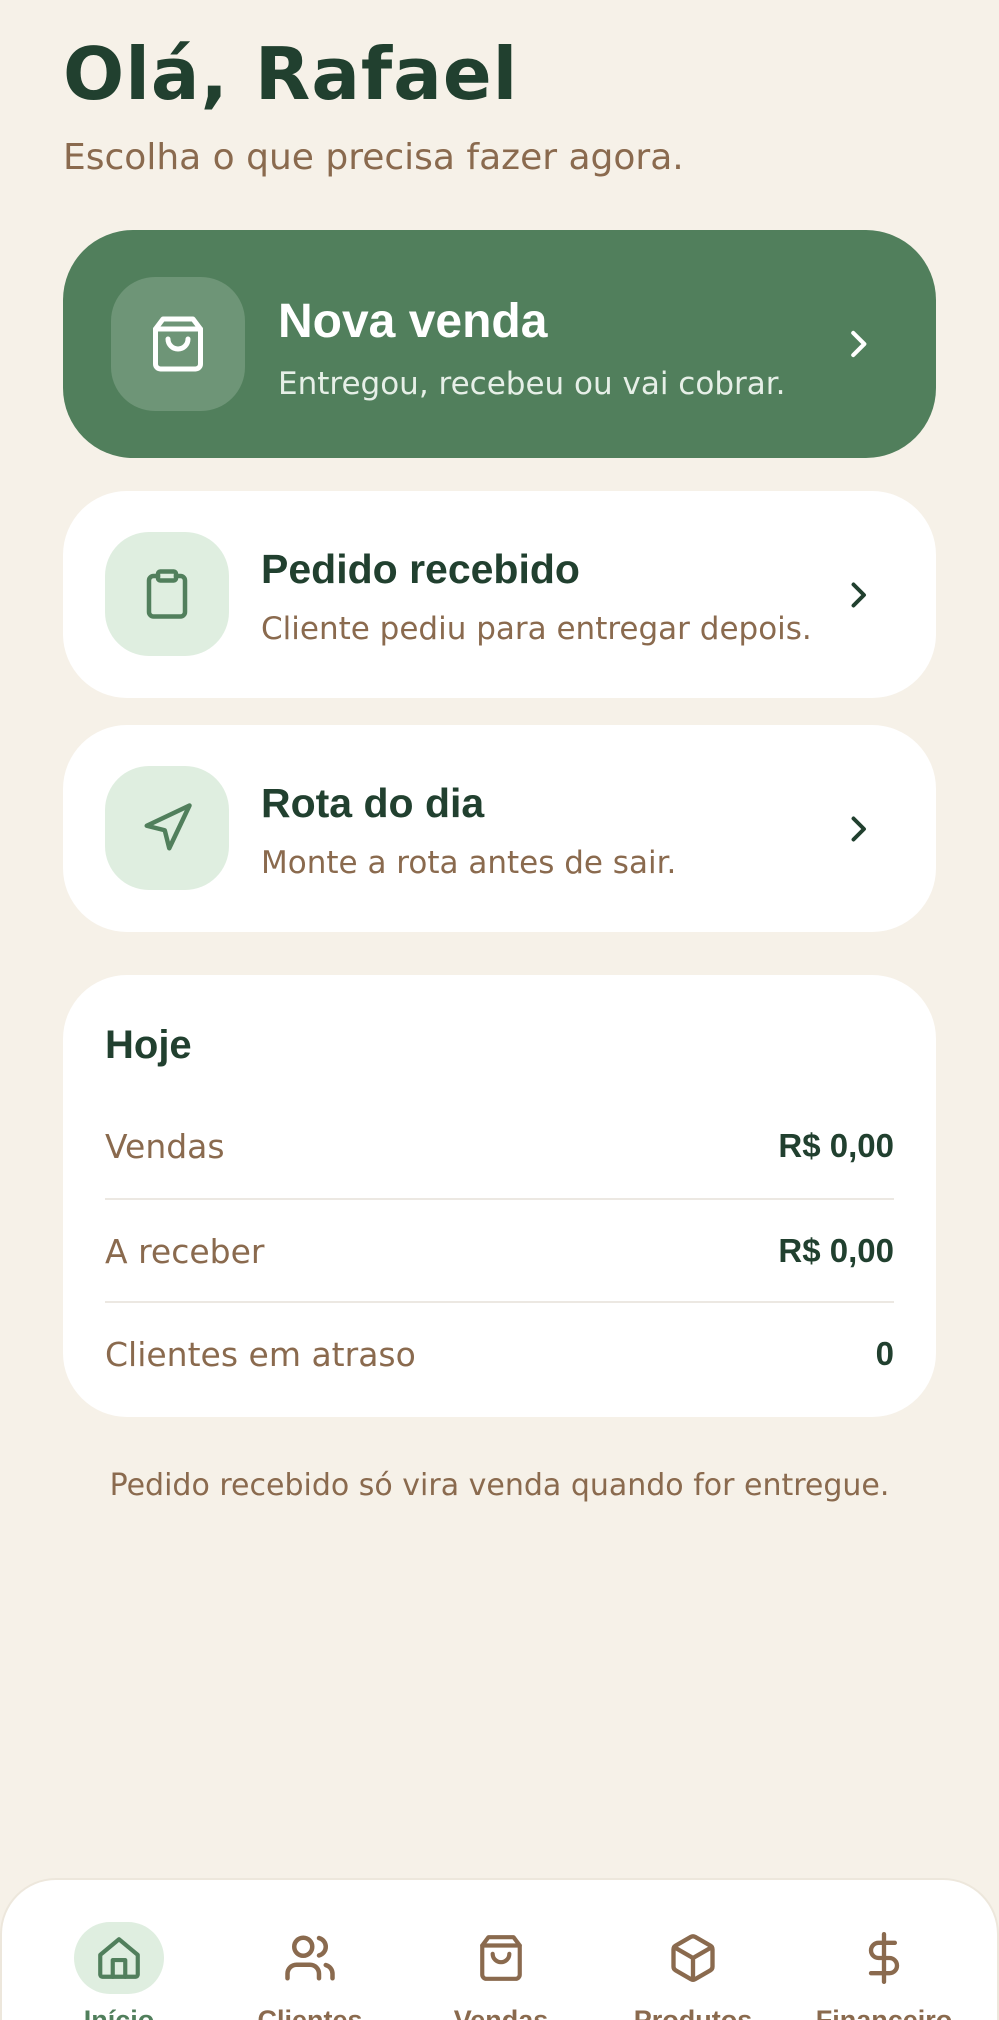 This screenshot has height=2020, width=999. I want to click on order-received-title: Pedido recebido, so click(420, 569).